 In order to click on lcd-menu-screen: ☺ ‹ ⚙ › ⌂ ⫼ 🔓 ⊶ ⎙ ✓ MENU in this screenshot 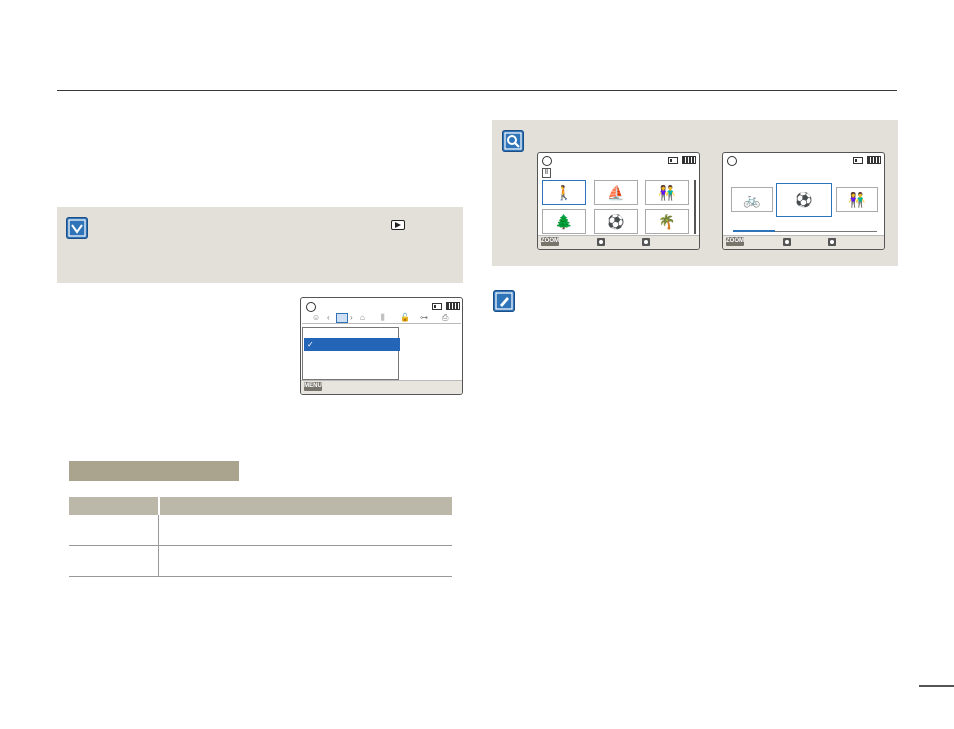, I will do `click(381, 346)`.